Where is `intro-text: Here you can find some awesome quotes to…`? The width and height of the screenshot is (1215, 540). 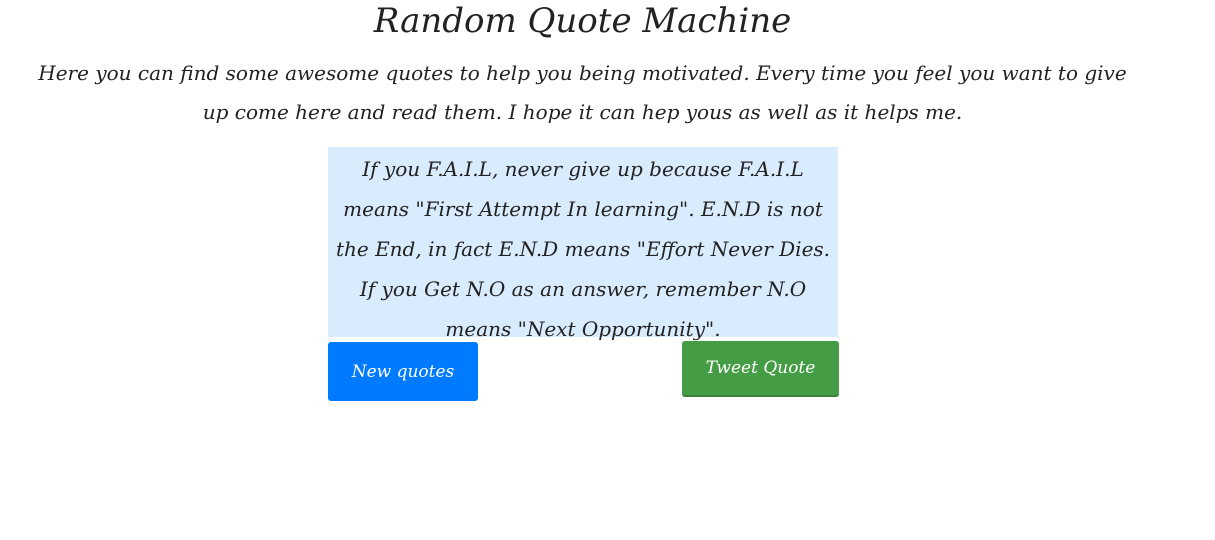 intro-text: Here you can find some awesome quotes to… is located at coordinates (582, 92).